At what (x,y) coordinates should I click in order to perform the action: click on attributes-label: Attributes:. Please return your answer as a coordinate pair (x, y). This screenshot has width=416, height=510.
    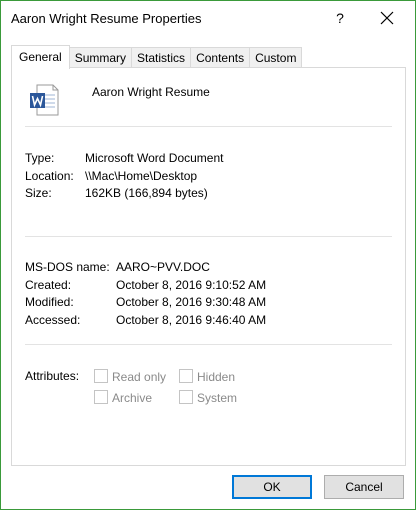
    Looking at the image, I should click on (52, 376).